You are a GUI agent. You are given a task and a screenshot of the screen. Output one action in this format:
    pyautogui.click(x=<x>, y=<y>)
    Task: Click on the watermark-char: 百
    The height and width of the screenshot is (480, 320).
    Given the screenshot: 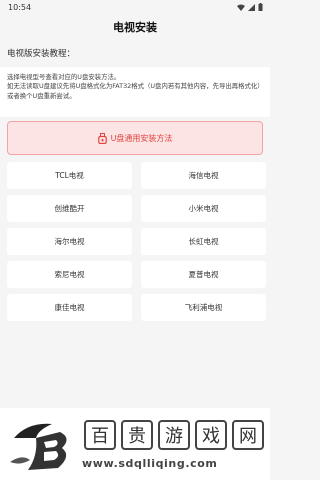 What is the action you would take?
    pyautogui.click(x=100, y=435)
    